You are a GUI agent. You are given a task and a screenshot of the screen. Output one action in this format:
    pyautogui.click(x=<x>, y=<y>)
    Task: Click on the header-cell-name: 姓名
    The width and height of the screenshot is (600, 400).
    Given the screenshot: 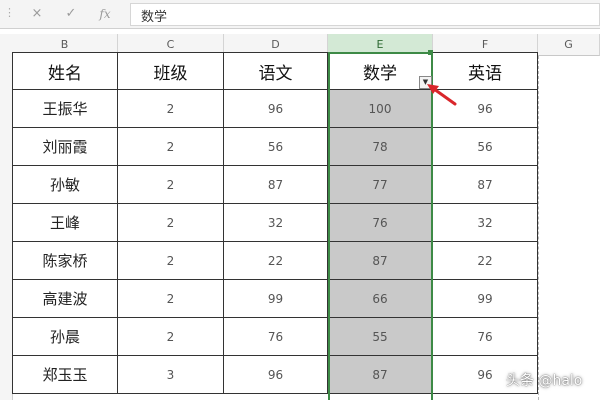 What is the action you would take?
    pyautogui.click(x=65, y=71)
    